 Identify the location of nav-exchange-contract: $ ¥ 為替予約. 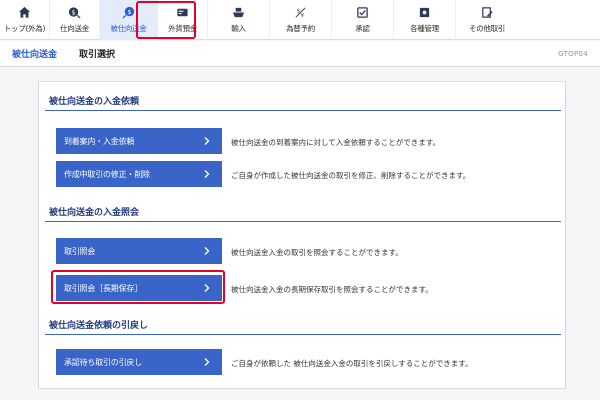
(301, 20).